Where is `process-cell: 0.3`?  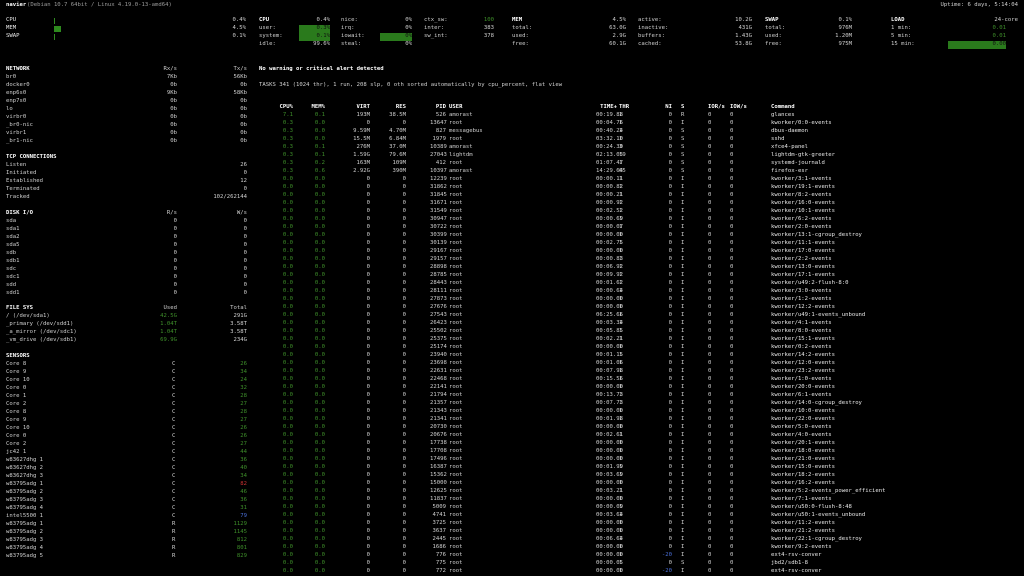 process-cell: 0.3 is located at coordinates (287, 131).